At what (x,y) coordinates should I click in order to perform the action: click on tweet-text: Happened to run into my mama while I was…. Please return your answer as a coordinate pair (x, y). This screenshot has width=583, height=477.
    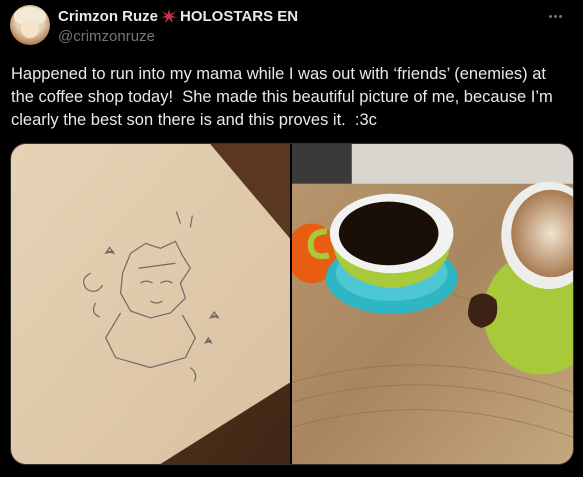
    Looking at the image, I should click on (284, 97).